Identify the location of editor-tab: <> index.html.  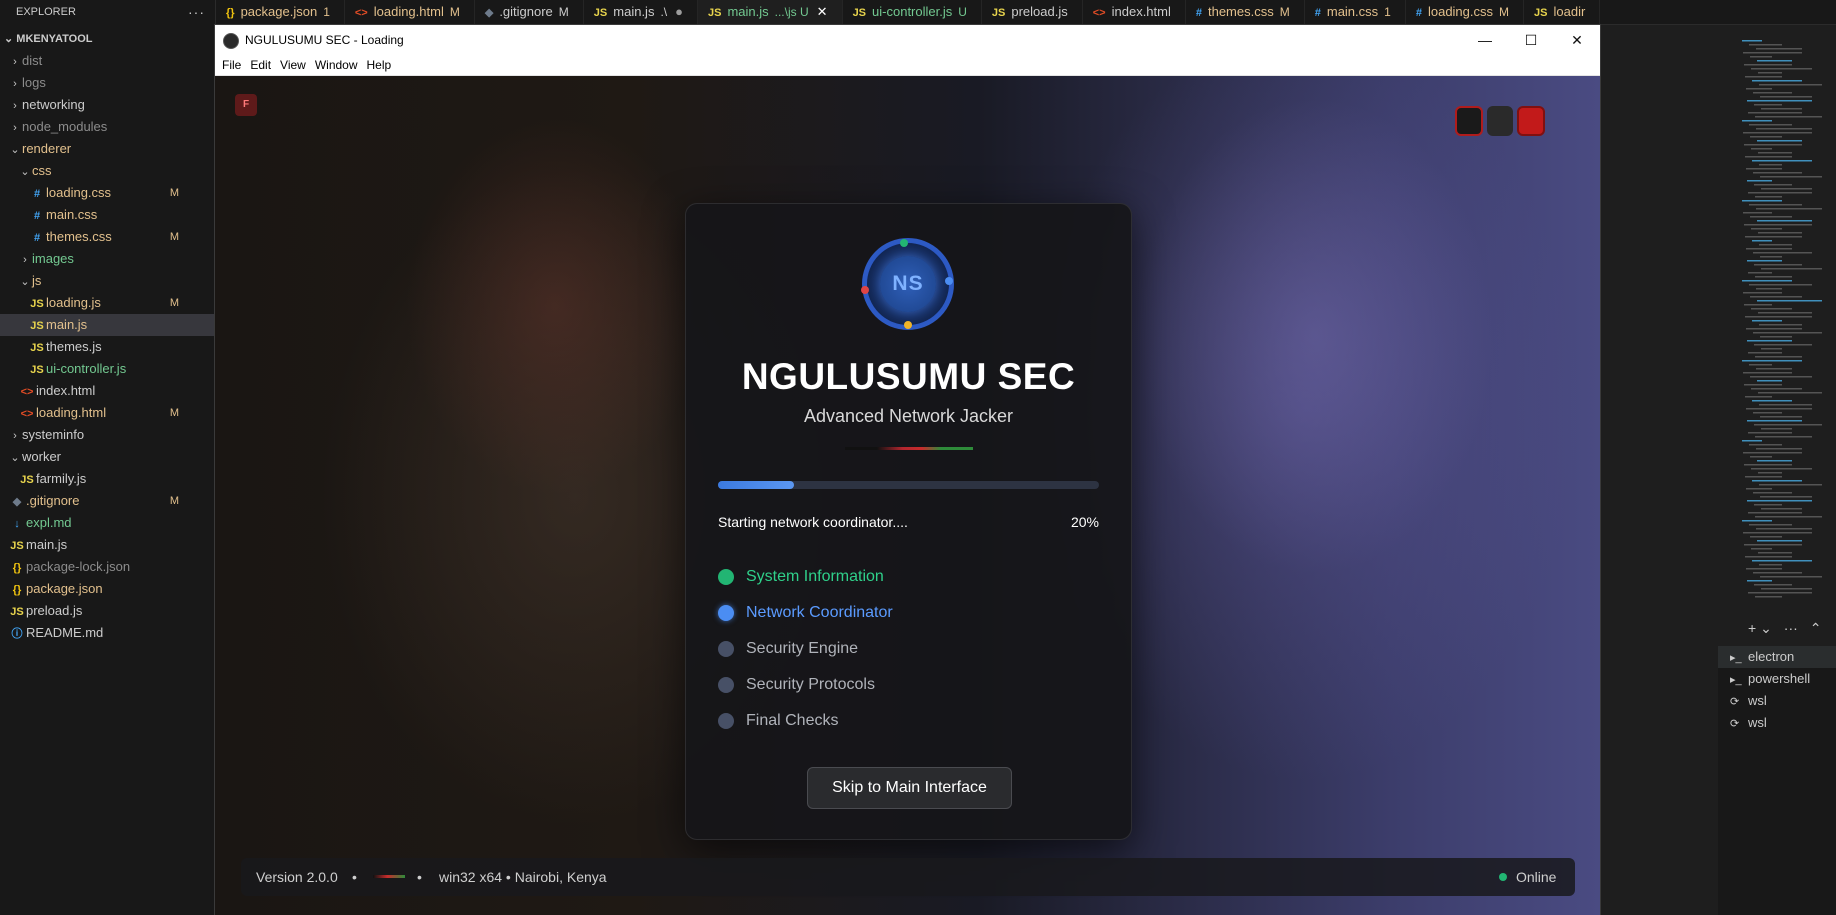
(1134, 12).